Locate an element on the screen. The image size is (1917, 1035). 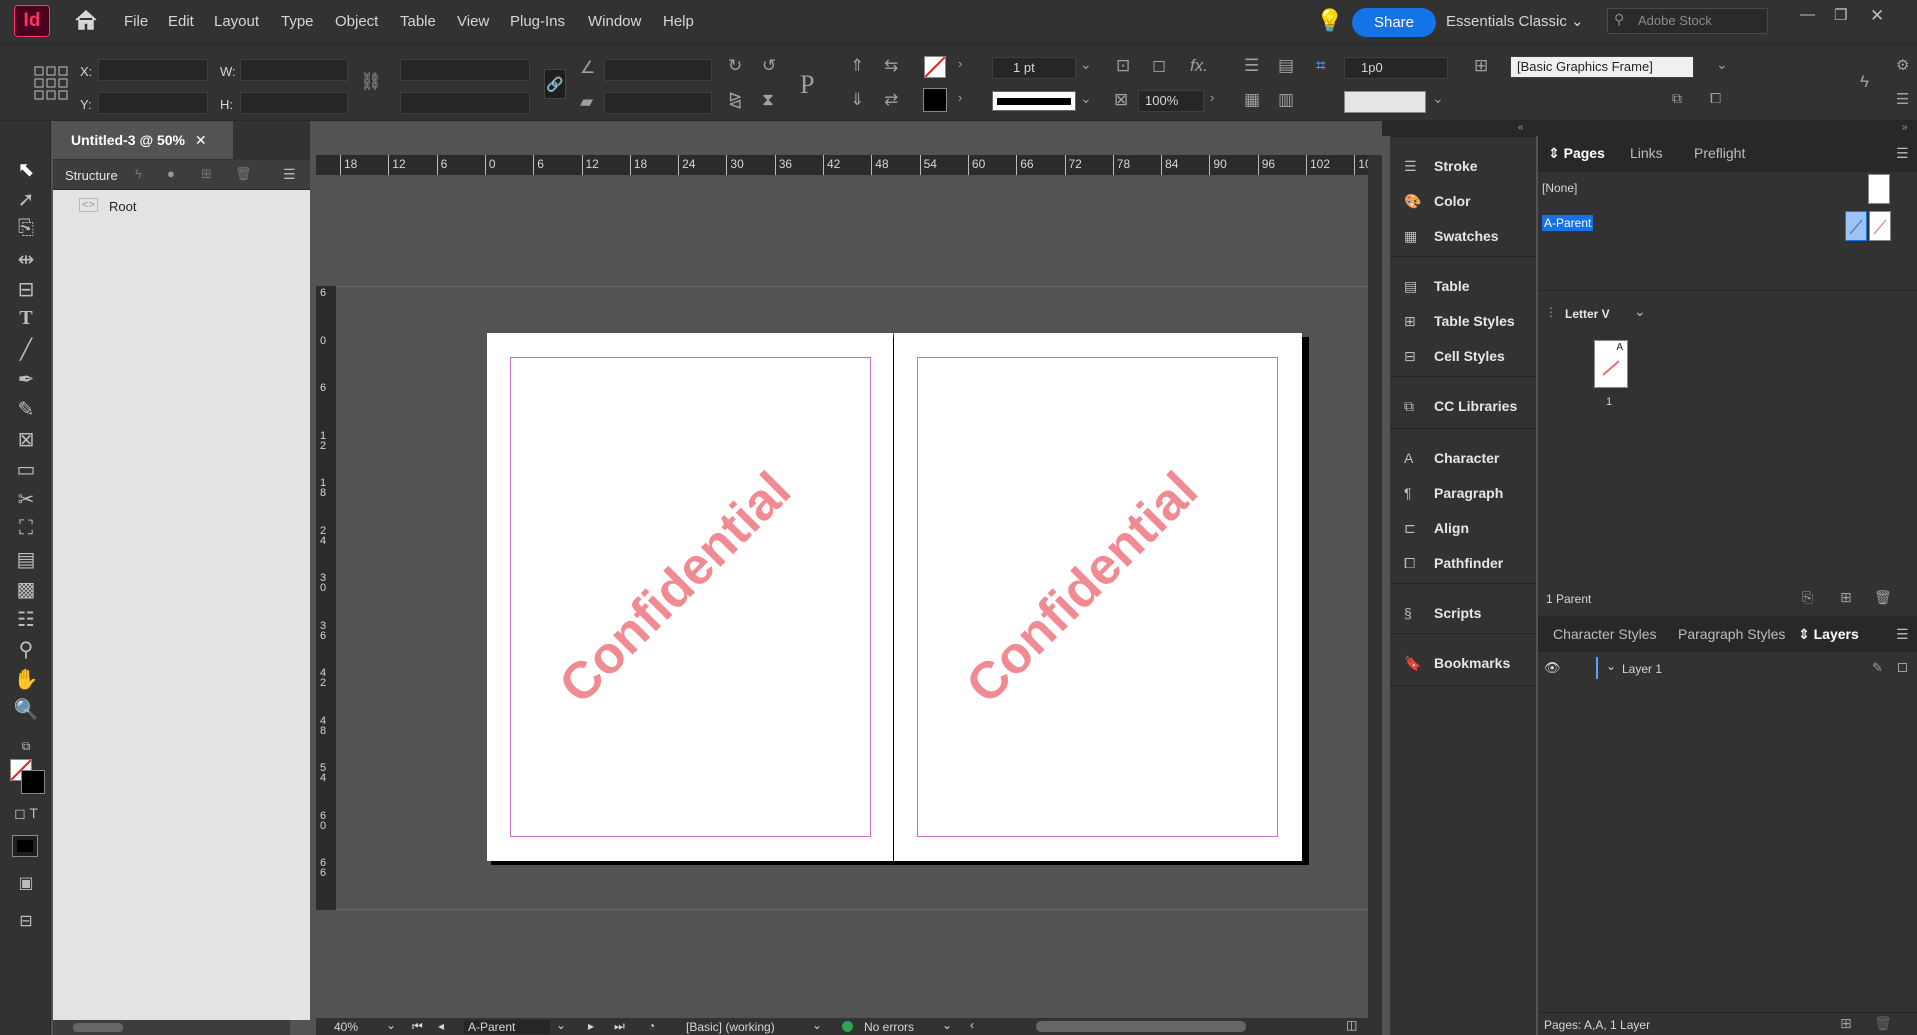
panel-table: ▤ Table is located at coordinates (1437, 286).